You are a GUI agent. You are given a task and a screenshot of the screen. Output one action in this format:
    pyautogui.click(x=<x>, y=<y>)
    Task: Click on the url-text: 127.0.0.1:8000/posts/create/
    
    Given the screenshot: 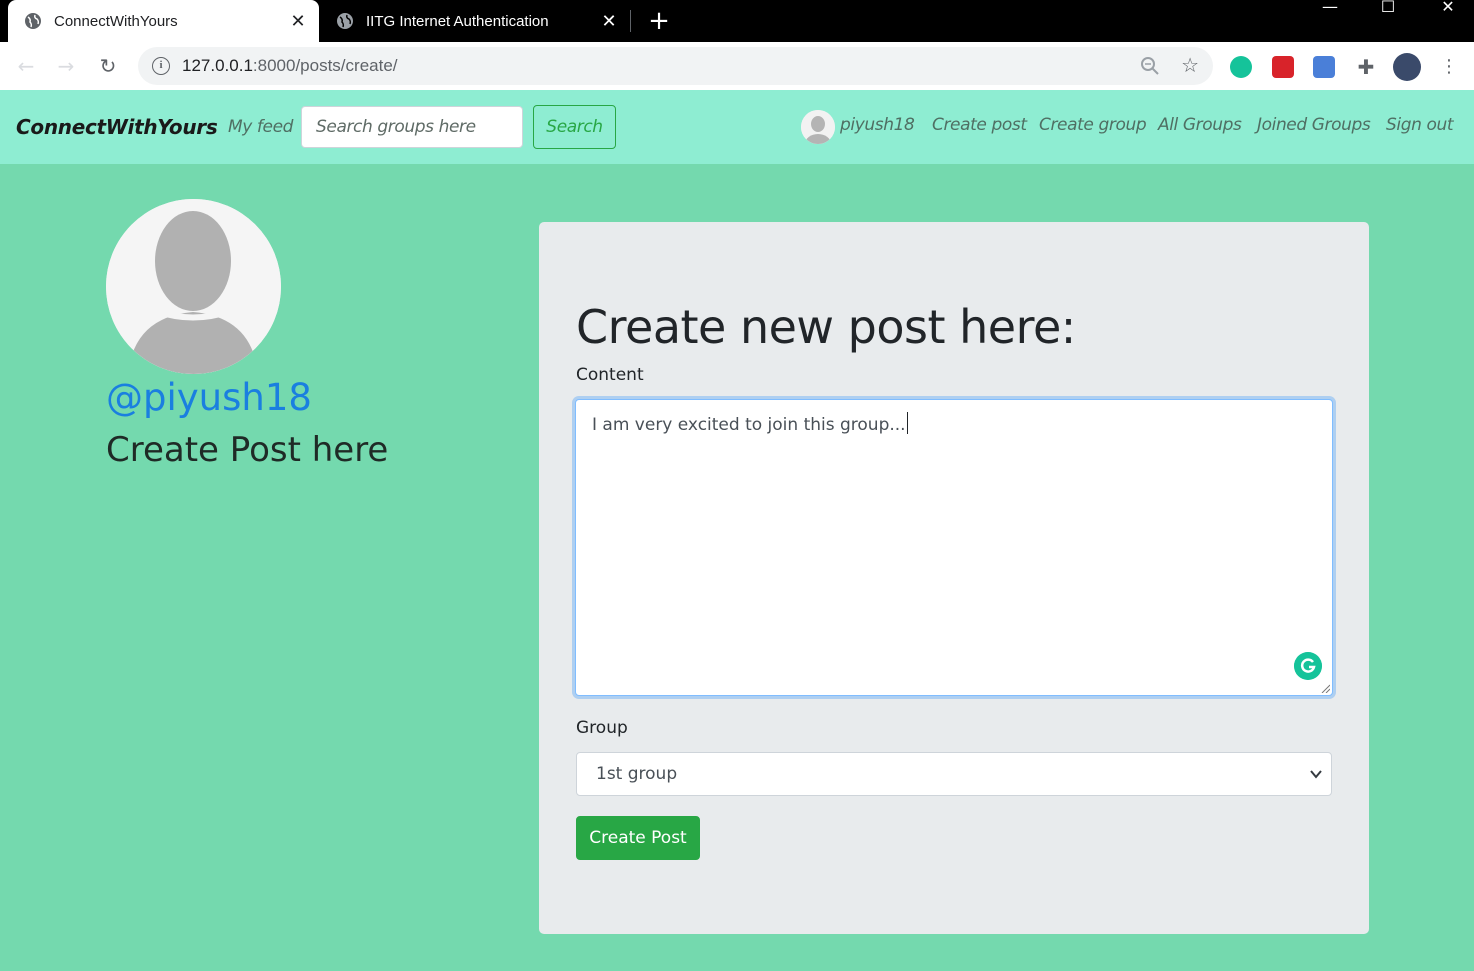 What is the action you would take?
    pyautogui.click(x=290, y=66)
    